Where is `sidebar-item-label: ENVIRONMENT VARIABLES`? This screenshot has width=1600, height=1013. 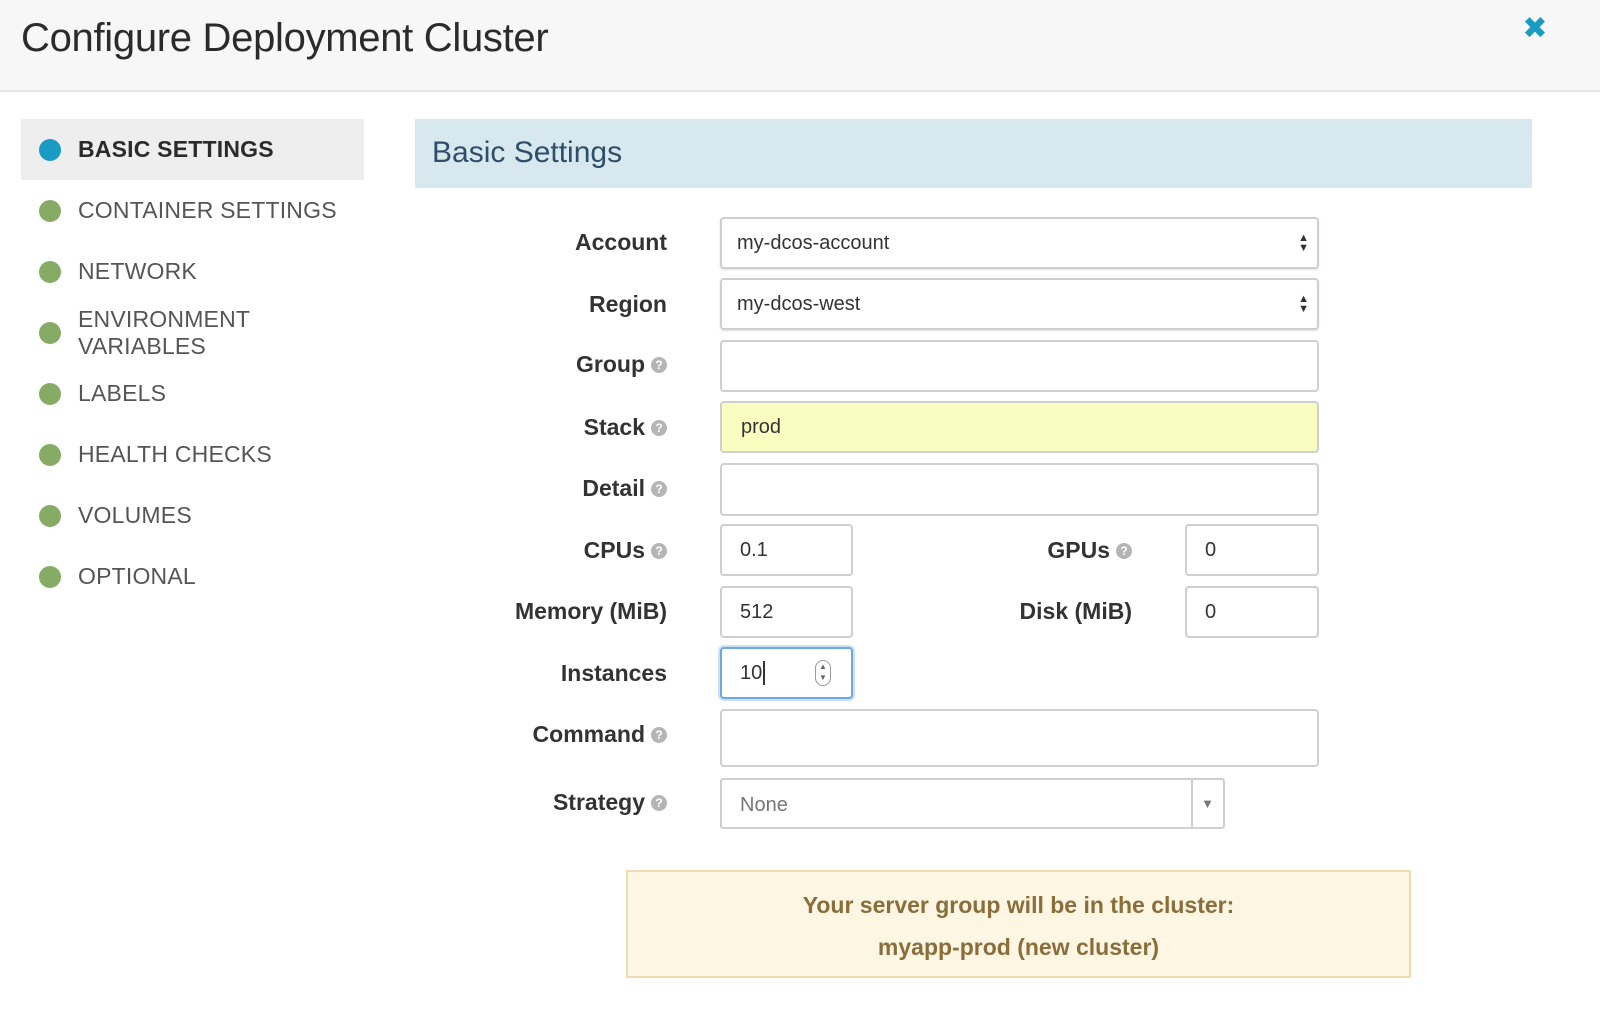
sidebar-item-label: ENVIRONMENT VARIABLES is located at coordinates (164, 332).